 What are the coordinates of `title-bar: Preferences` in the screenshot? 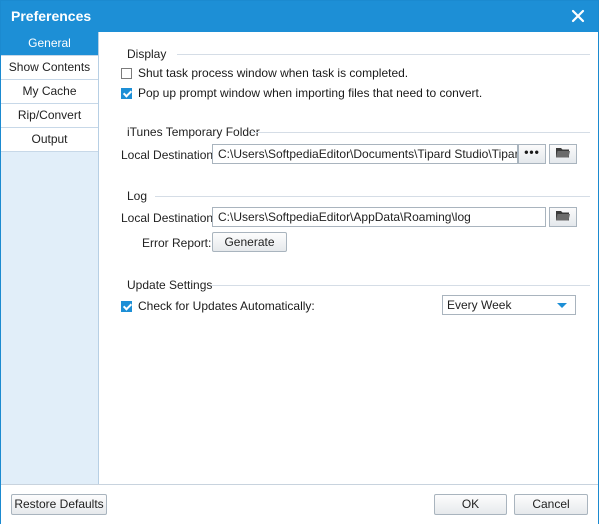 It's located at (299, 16).